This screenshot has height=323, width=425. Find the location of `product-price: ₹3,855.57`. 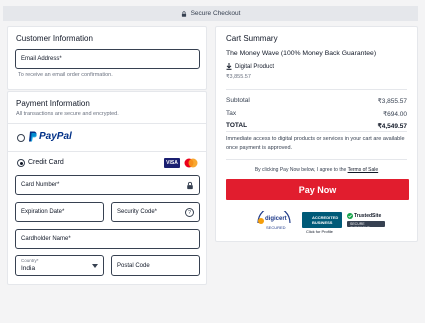

product-price: ₹3,855.57 is located at coordinates (238, 77).